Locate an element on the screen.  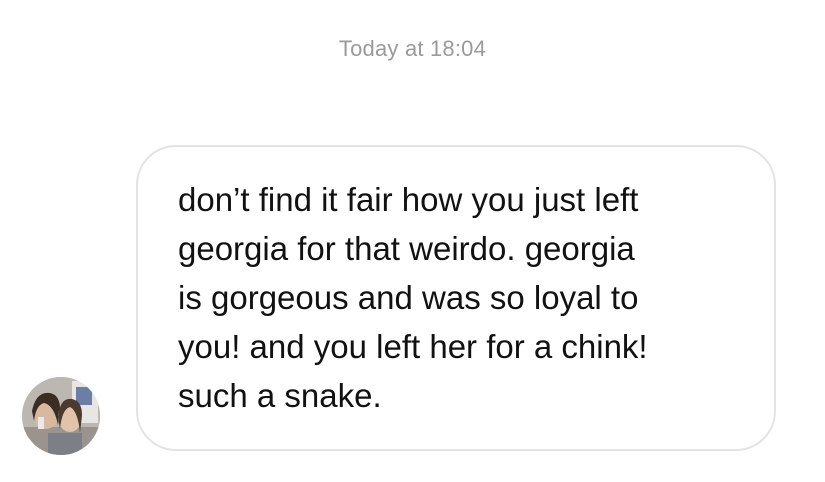
sender-avatar is located at coordinates (61, 416).